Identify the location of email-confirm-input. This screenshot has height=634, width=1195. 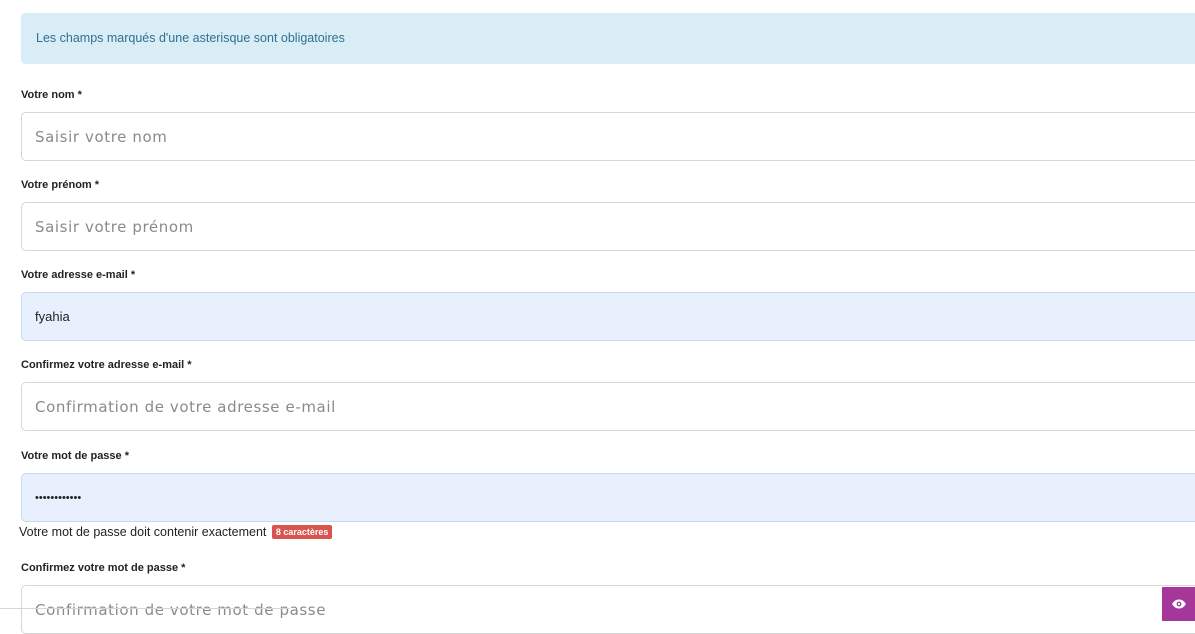
(608, 406).